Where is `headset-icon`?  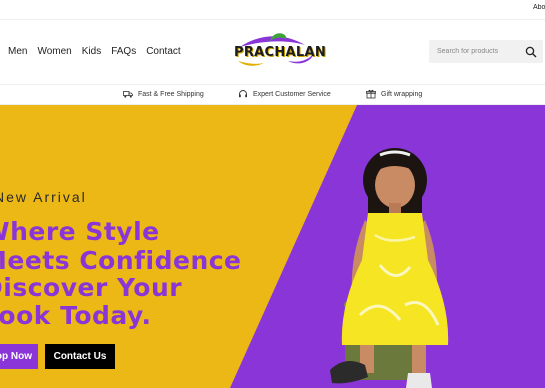
headset-icon is located at coordinates (243, 94).